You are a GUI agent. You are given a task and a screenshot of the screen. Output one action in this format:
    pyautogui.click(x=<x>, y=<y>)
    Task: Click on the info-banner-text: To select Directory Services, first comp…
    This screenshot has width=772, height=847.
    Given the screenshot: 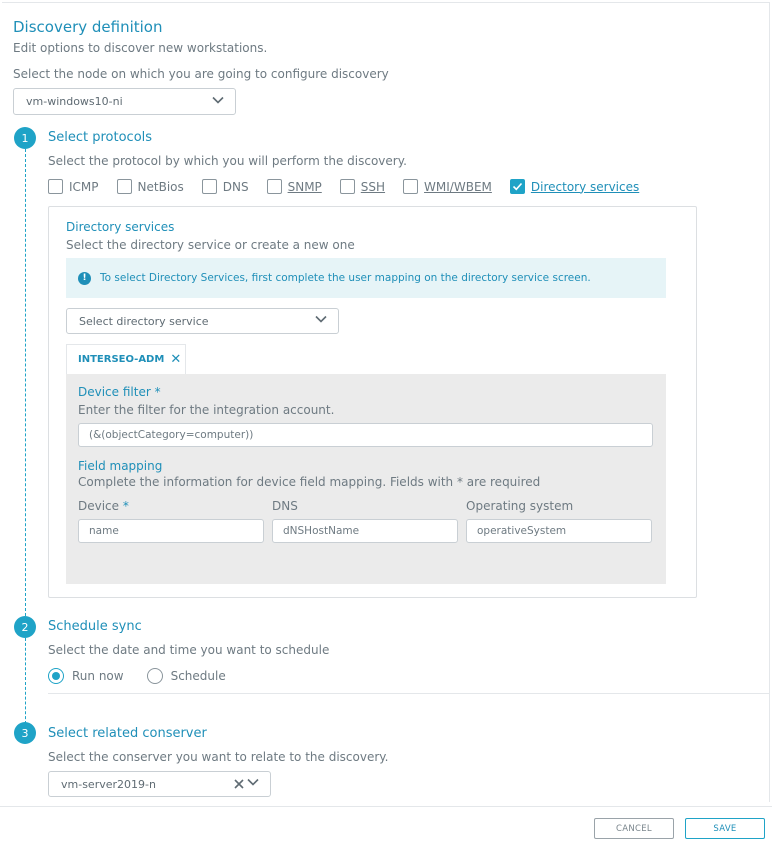 What is the action you would take?
    pyautogui.click(x=345, y=278)
    